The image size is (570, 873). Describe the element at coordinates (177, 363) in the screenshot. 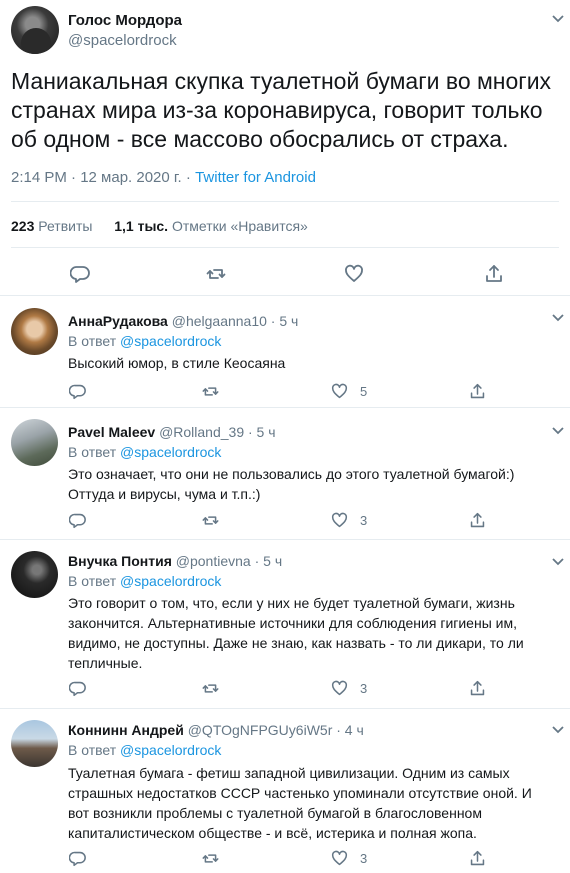

I see `reply-text: Высокий юмор, в стиле Кеосаяна` at that location.